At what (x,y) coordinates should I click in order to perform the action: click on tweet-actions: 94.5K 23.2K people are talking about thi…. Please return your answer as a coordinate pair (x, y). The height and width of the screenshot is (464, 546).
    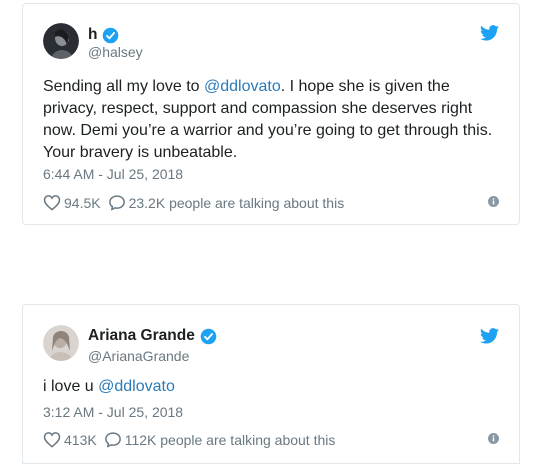
    Looking at the image, I should click on (193, 202).